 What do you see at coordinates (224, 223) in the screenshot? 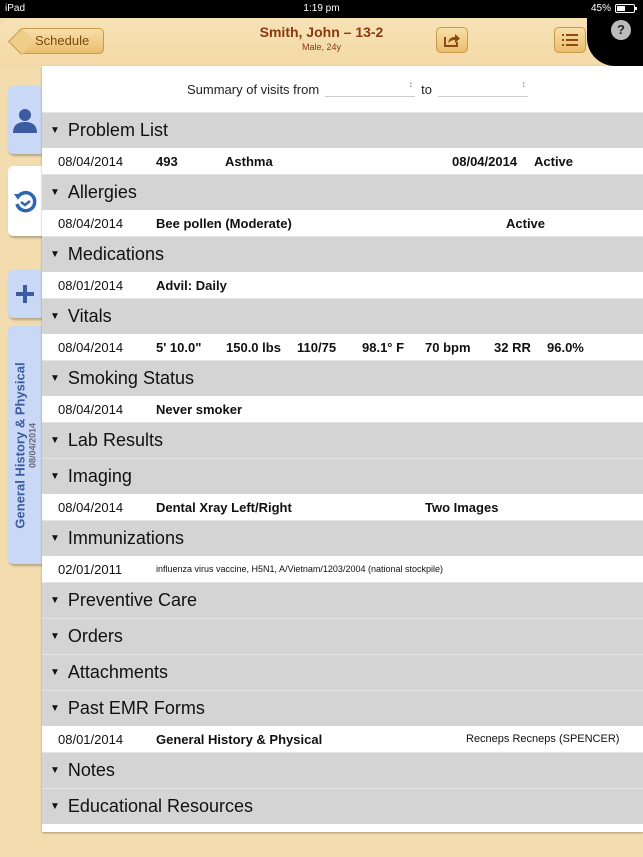
I see `allergy-name: Bee pollen (Moderate)` at bounding box center [224, 223].